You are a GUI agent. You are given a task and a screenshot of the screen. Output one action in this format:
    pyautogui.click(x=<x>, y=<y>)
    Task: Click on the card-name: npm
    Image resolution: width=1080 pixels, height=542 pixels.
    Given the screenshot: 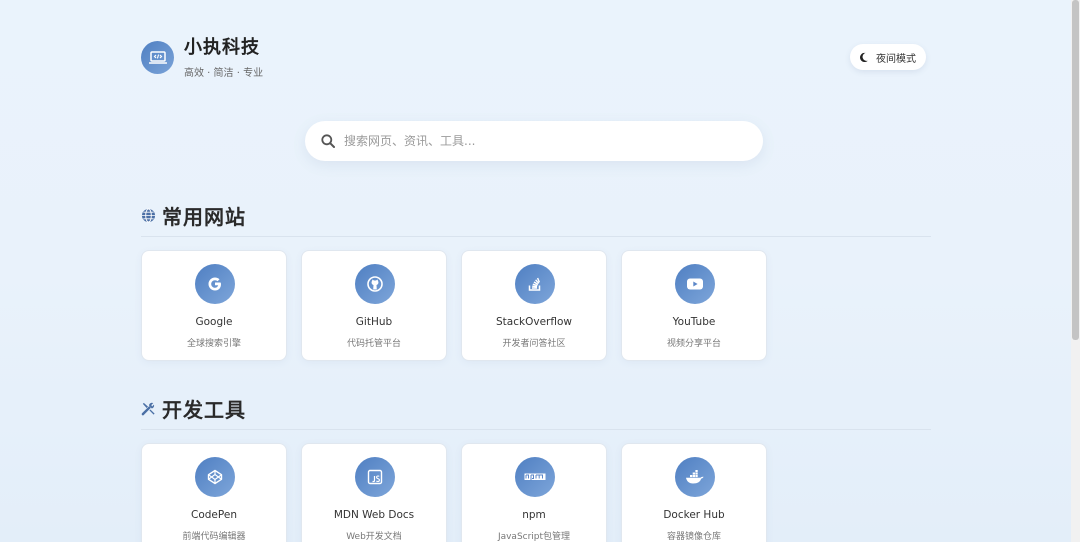 What is the action you would take?
    pyautogui.click(x=534, y=515)
    